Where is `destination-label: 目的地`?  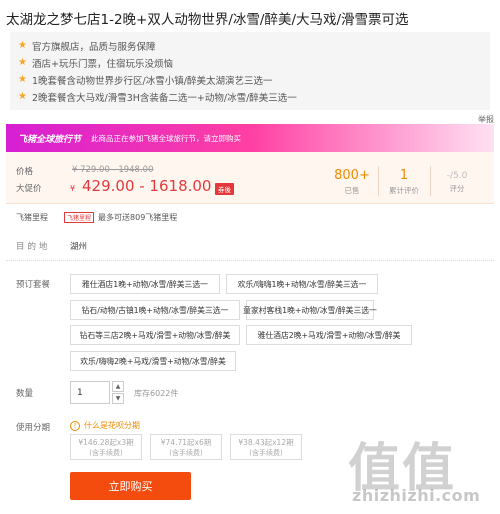 destination-label: 目的地 is located at coordinates (33, 247).